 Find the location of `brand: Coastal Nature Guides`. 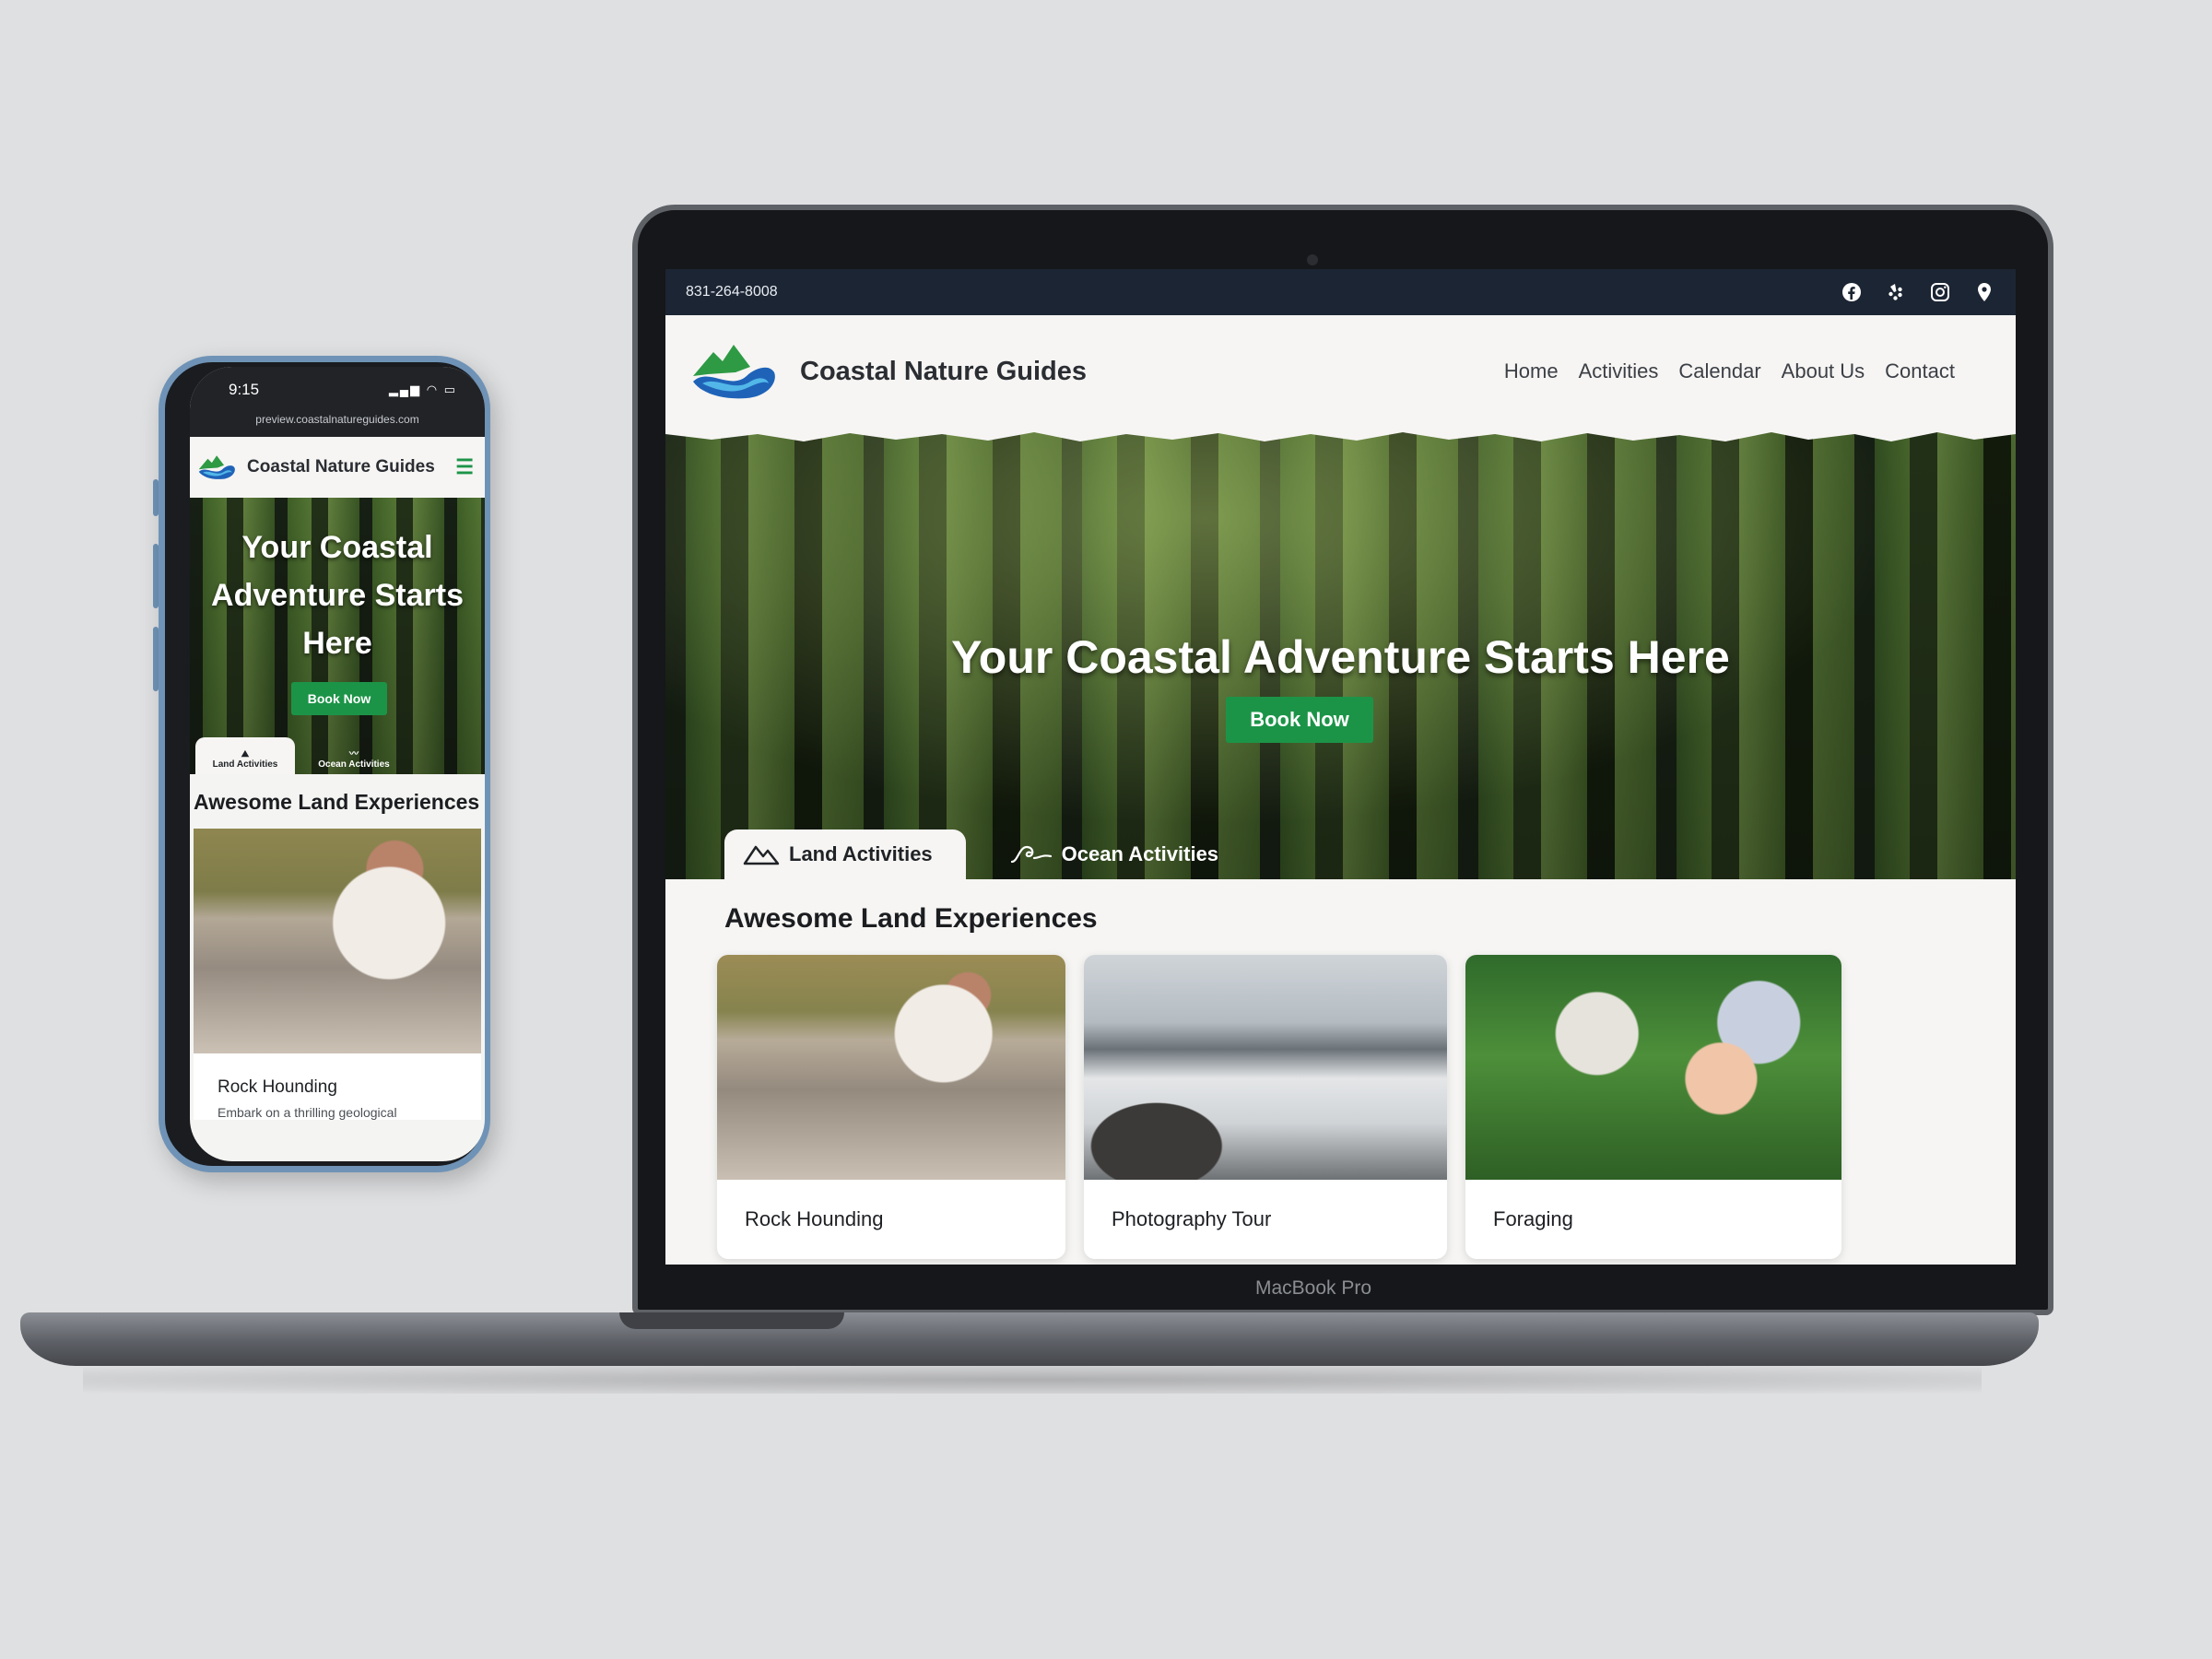

brand: Coastal Nature Guides is located at coordinates (888, 371).